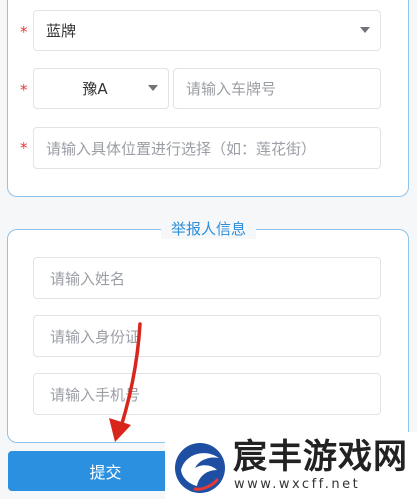 Image resolution: width=417 pixels, height=499 pixels. What do you see at coordinates (181, 148) in the screenshot?
I see `location-placeholder: 请输入具体位置进行选择（如：莲花街）` at bounding box center [181, 148].